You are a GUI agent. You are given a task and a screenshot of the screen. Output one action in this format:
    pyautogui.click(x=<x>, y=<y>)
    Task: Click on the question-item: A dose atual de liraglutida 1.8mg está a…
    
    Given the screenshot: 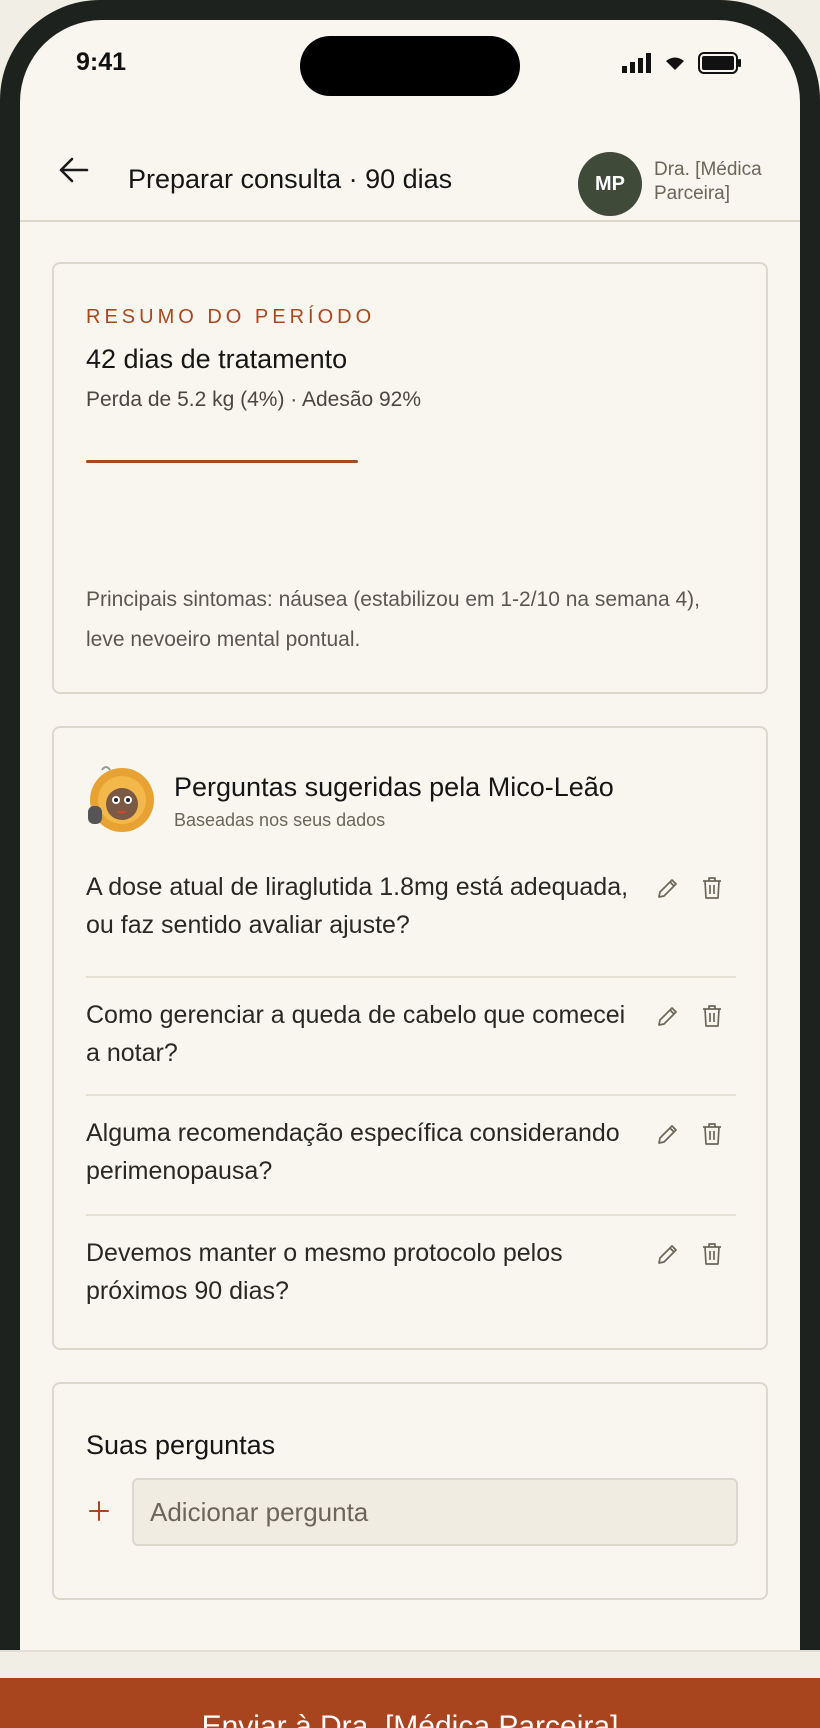 What is the action you would take?
    pyautogui.click(x=411, y=918)
    